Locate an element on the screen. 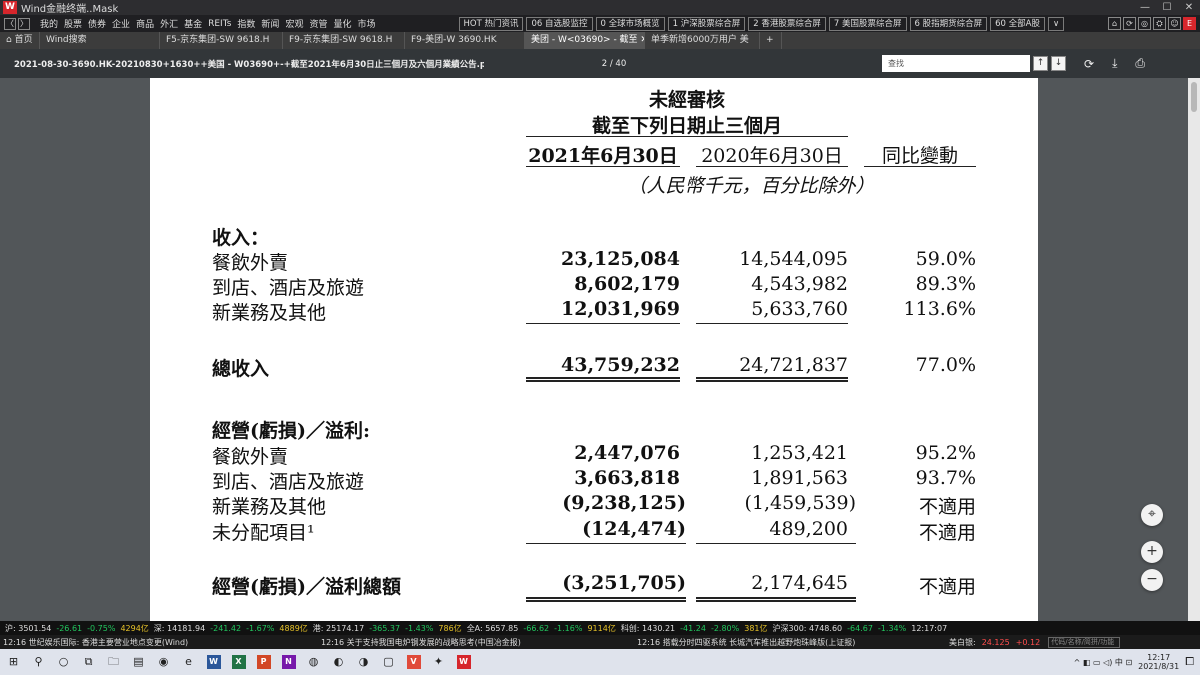 The image size is (1200, 675). menu-item-companies: 企业 is located at coordinates (121, 23).